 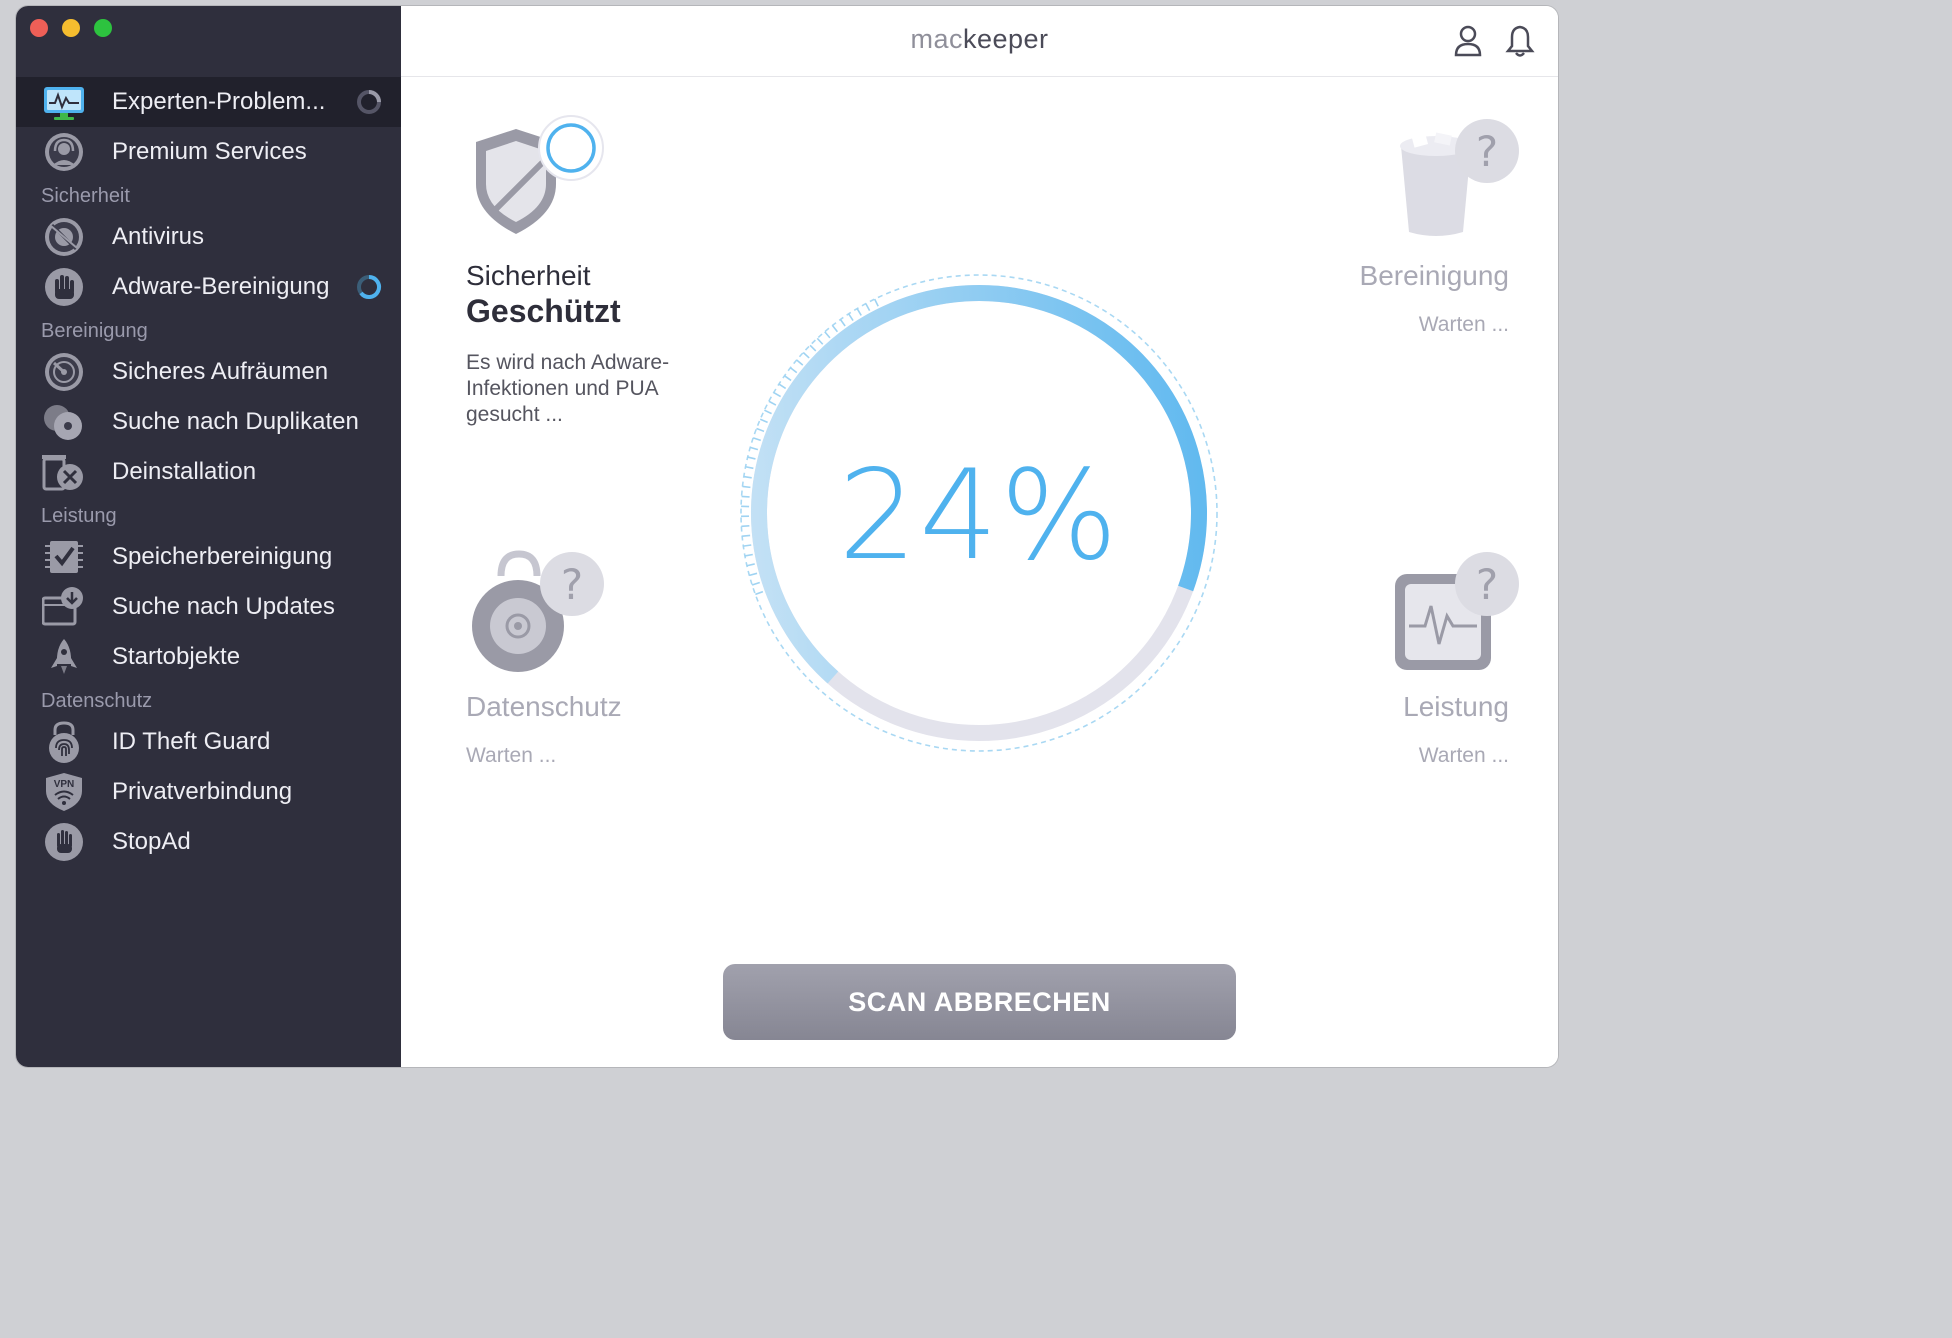 I want to click on sidebar-item-adware-bereinigung: Adware-Bereinigung, so click(x=208, y=287).